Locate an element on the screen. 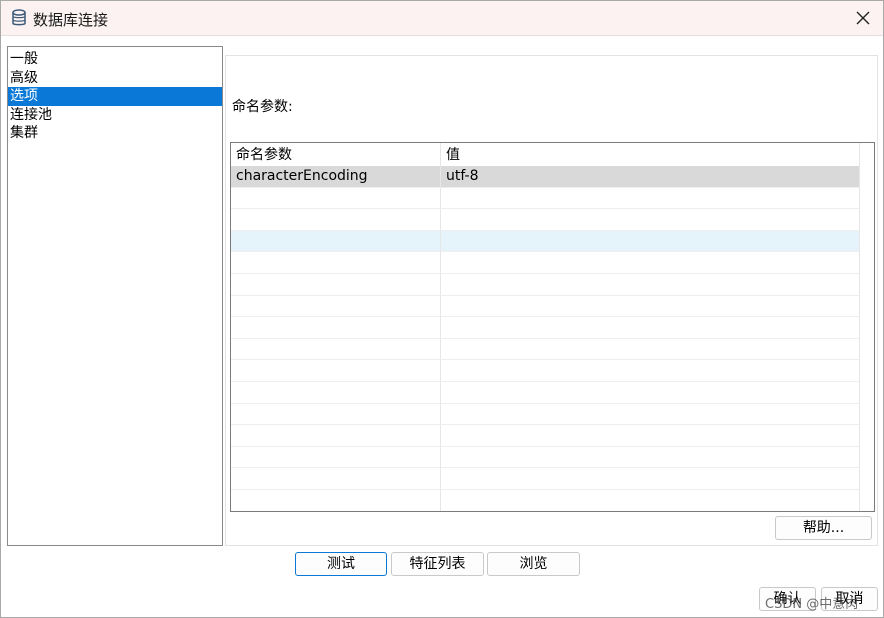 This screenshot has width=884, height=618. sidebar-item-cluster: 集群 is located at coordinates (115, 133).